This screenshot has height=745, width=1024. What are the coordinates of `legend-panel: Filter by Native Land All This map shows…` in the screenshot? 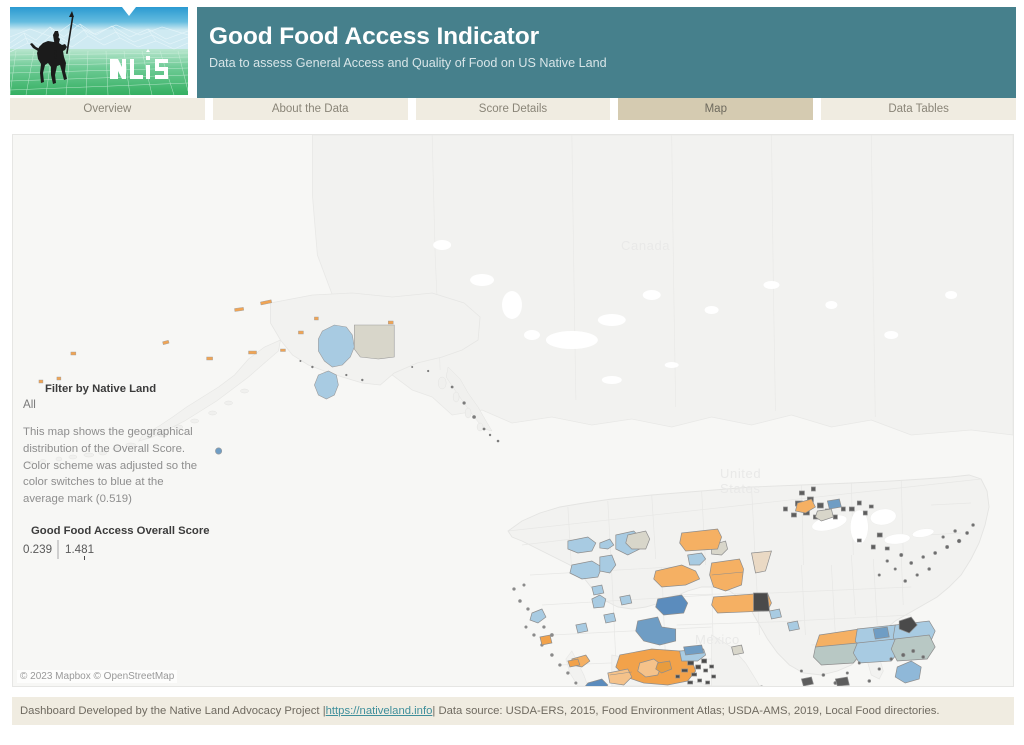 It's located at (128, 471).